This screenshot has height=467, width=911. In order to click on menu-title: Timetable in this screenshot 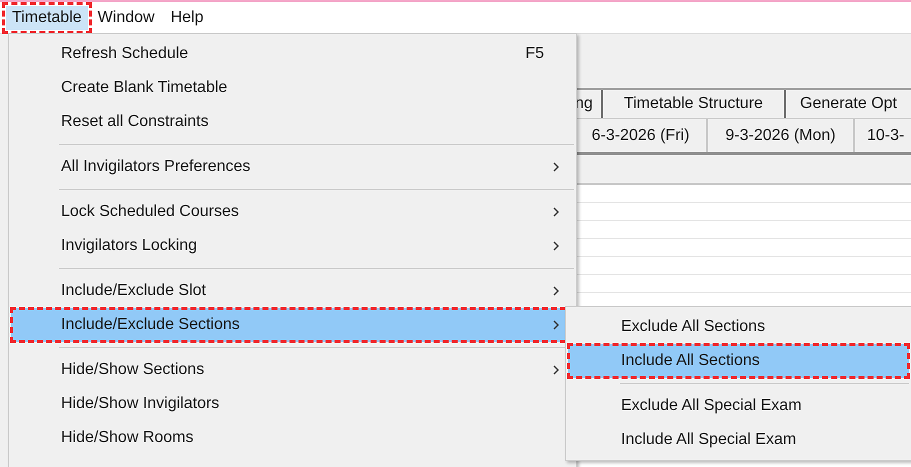, I will do `click(47, 18)`.